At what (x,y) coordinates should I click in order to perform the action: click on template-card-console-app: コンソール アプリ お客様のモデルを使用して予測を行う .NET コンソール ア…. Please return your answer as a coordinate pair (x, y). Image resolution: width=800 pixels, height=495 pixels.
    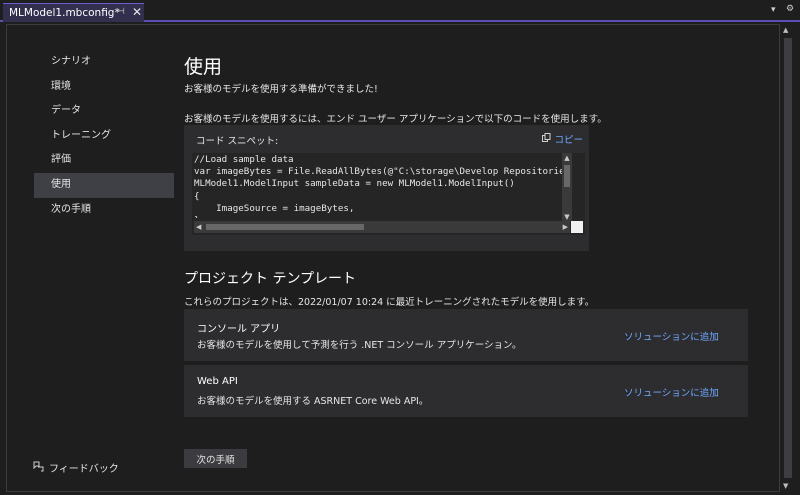
    Looking at the image, I should click on (466, 335).